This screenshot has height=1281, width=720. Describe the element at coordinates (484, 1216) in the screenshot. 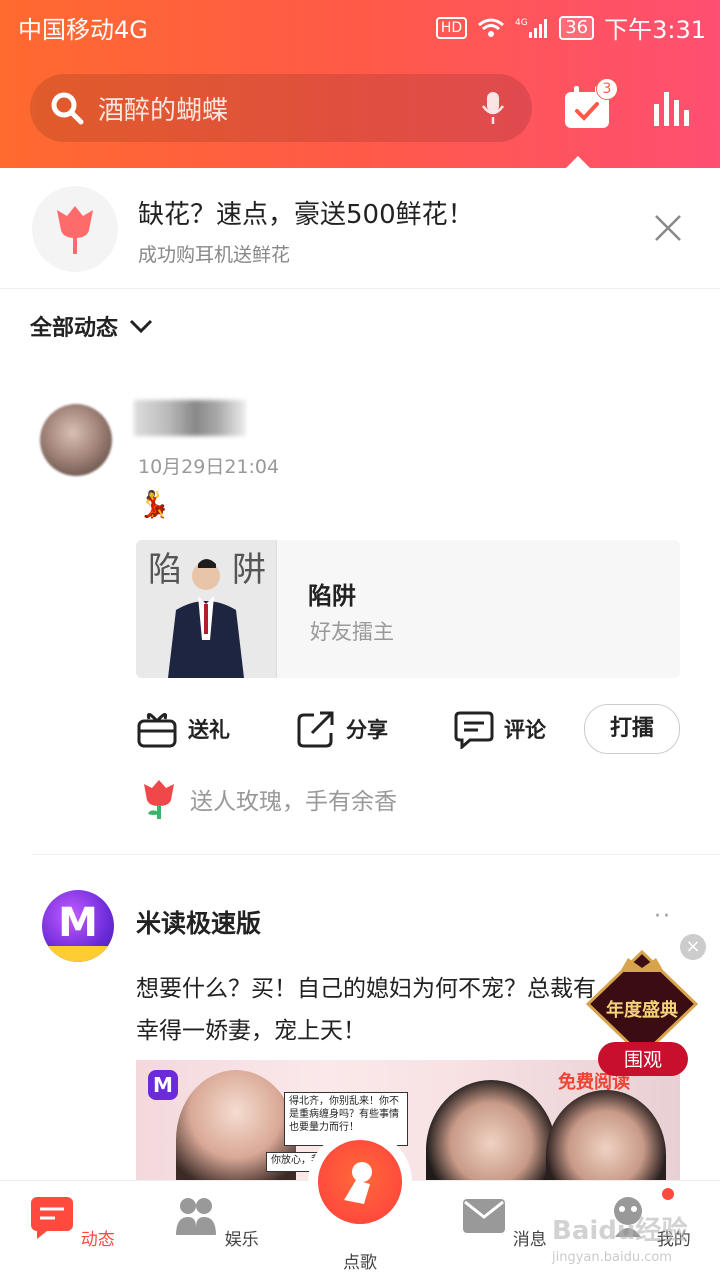

I see `mail-icon` at that location.